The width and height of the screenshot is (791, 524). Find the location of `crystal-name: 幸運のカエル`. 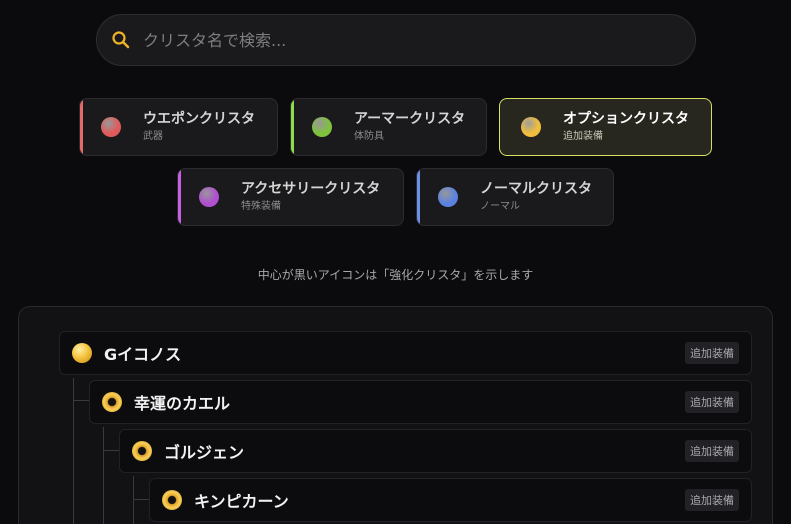

crystal-name: 幸運のカエル is located at coordinates (182, 403).